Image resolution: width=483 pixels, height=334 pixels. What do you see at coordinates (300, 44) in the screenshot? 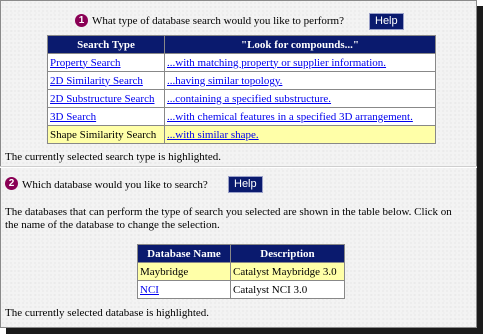
I see `column-header-look-for: "Look for compounds..."` at bounding box center [300, 44].